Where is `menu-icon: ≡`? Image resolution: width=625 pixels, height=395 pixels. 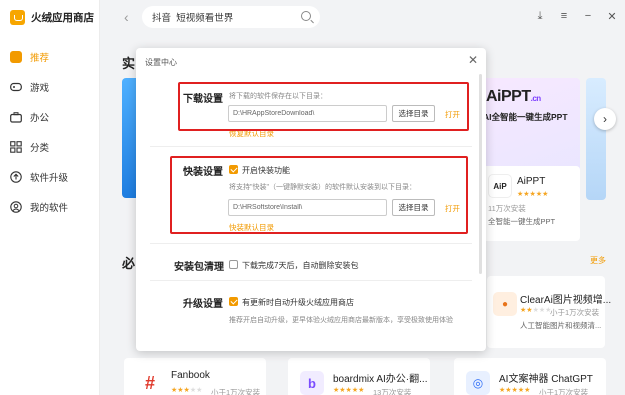
menu-icon: ≡ is located at coordinates (564, 16).